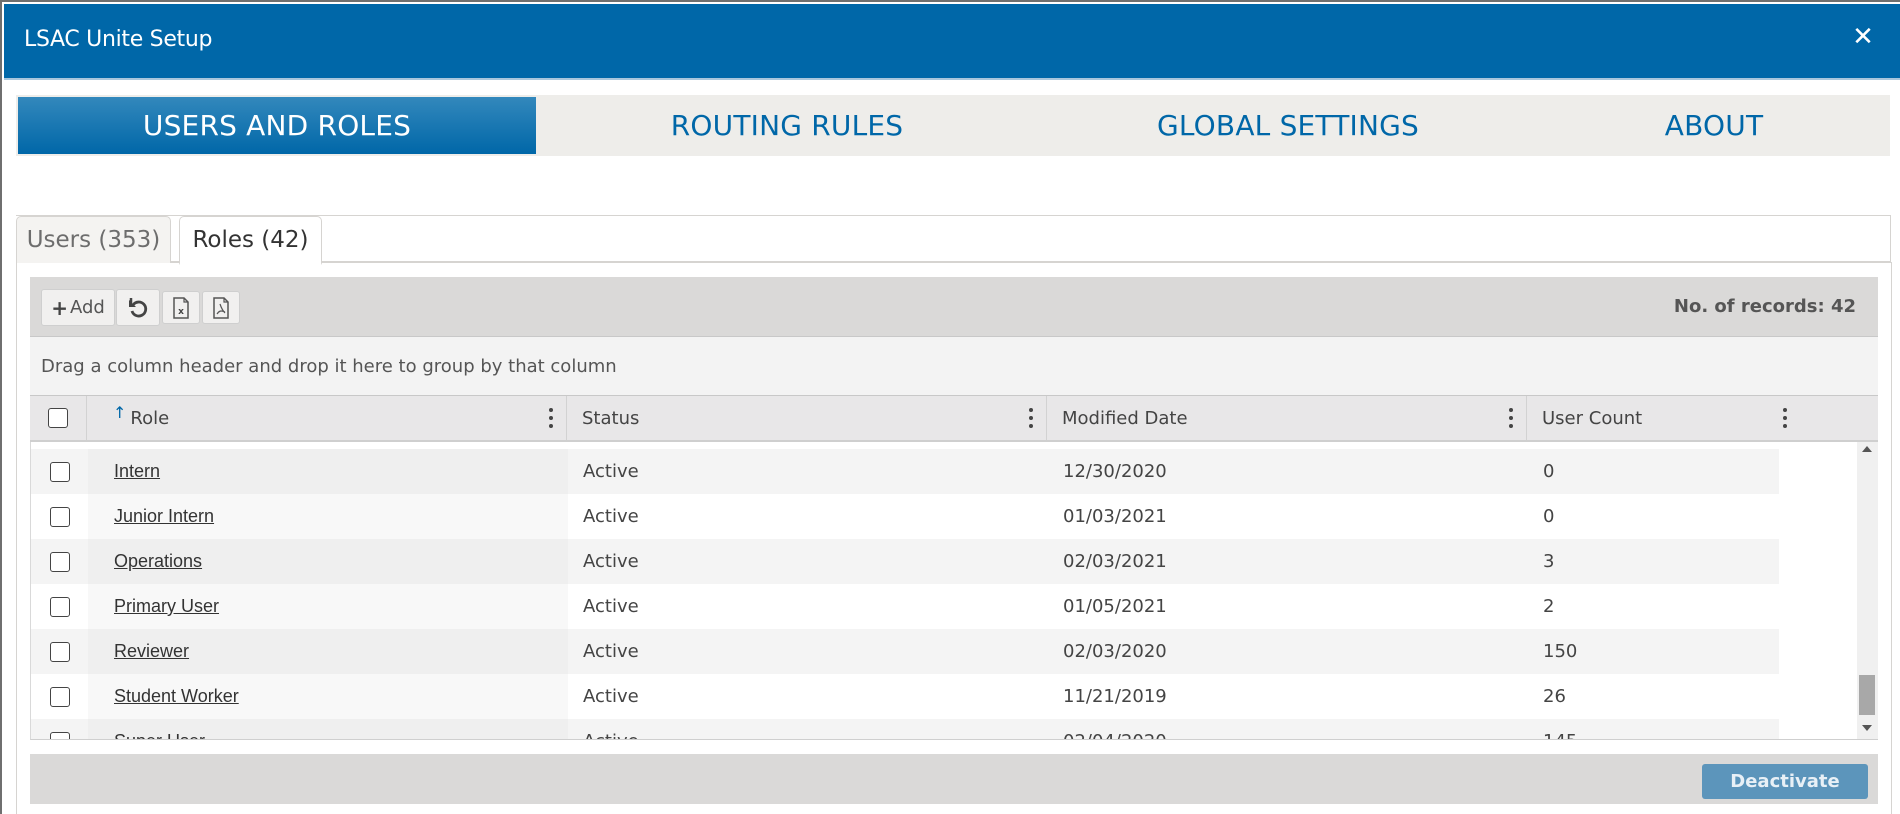  What do you see at coordinates (137, 471) in the screenshot?
I see `role-link: Intern` at bounding box center [137, 471].